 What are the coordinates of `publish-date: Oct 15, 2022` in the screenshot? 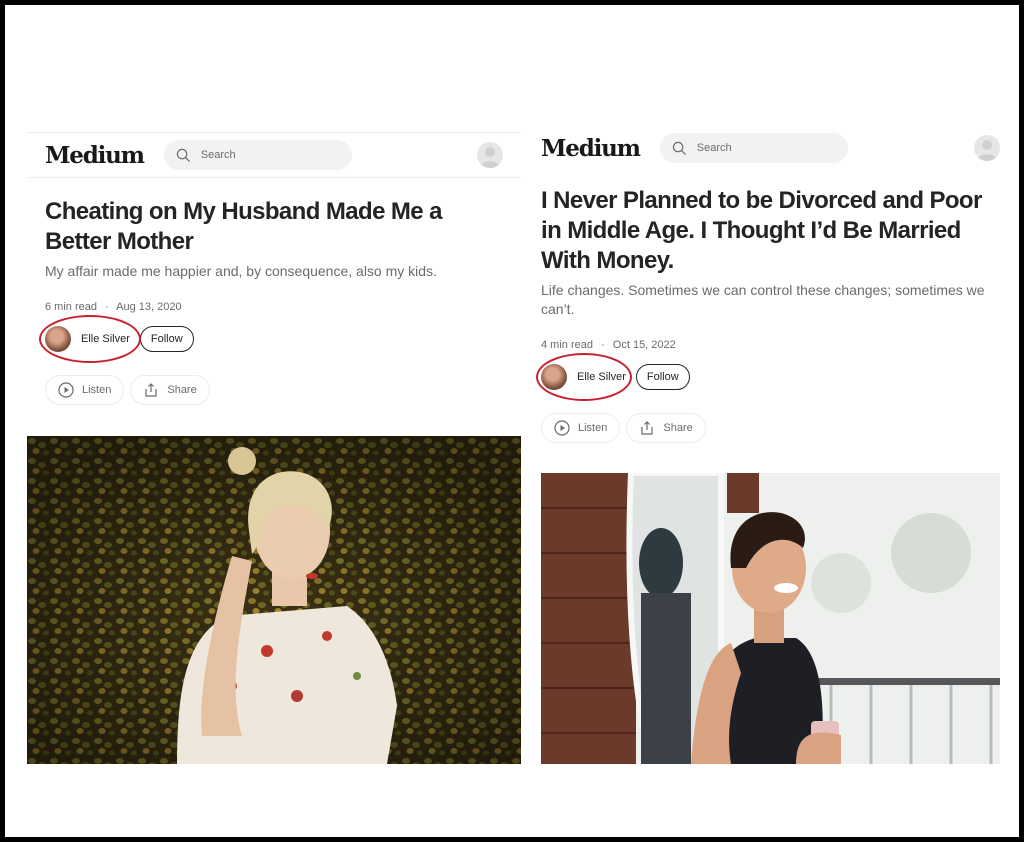 It's located at (644, 345).